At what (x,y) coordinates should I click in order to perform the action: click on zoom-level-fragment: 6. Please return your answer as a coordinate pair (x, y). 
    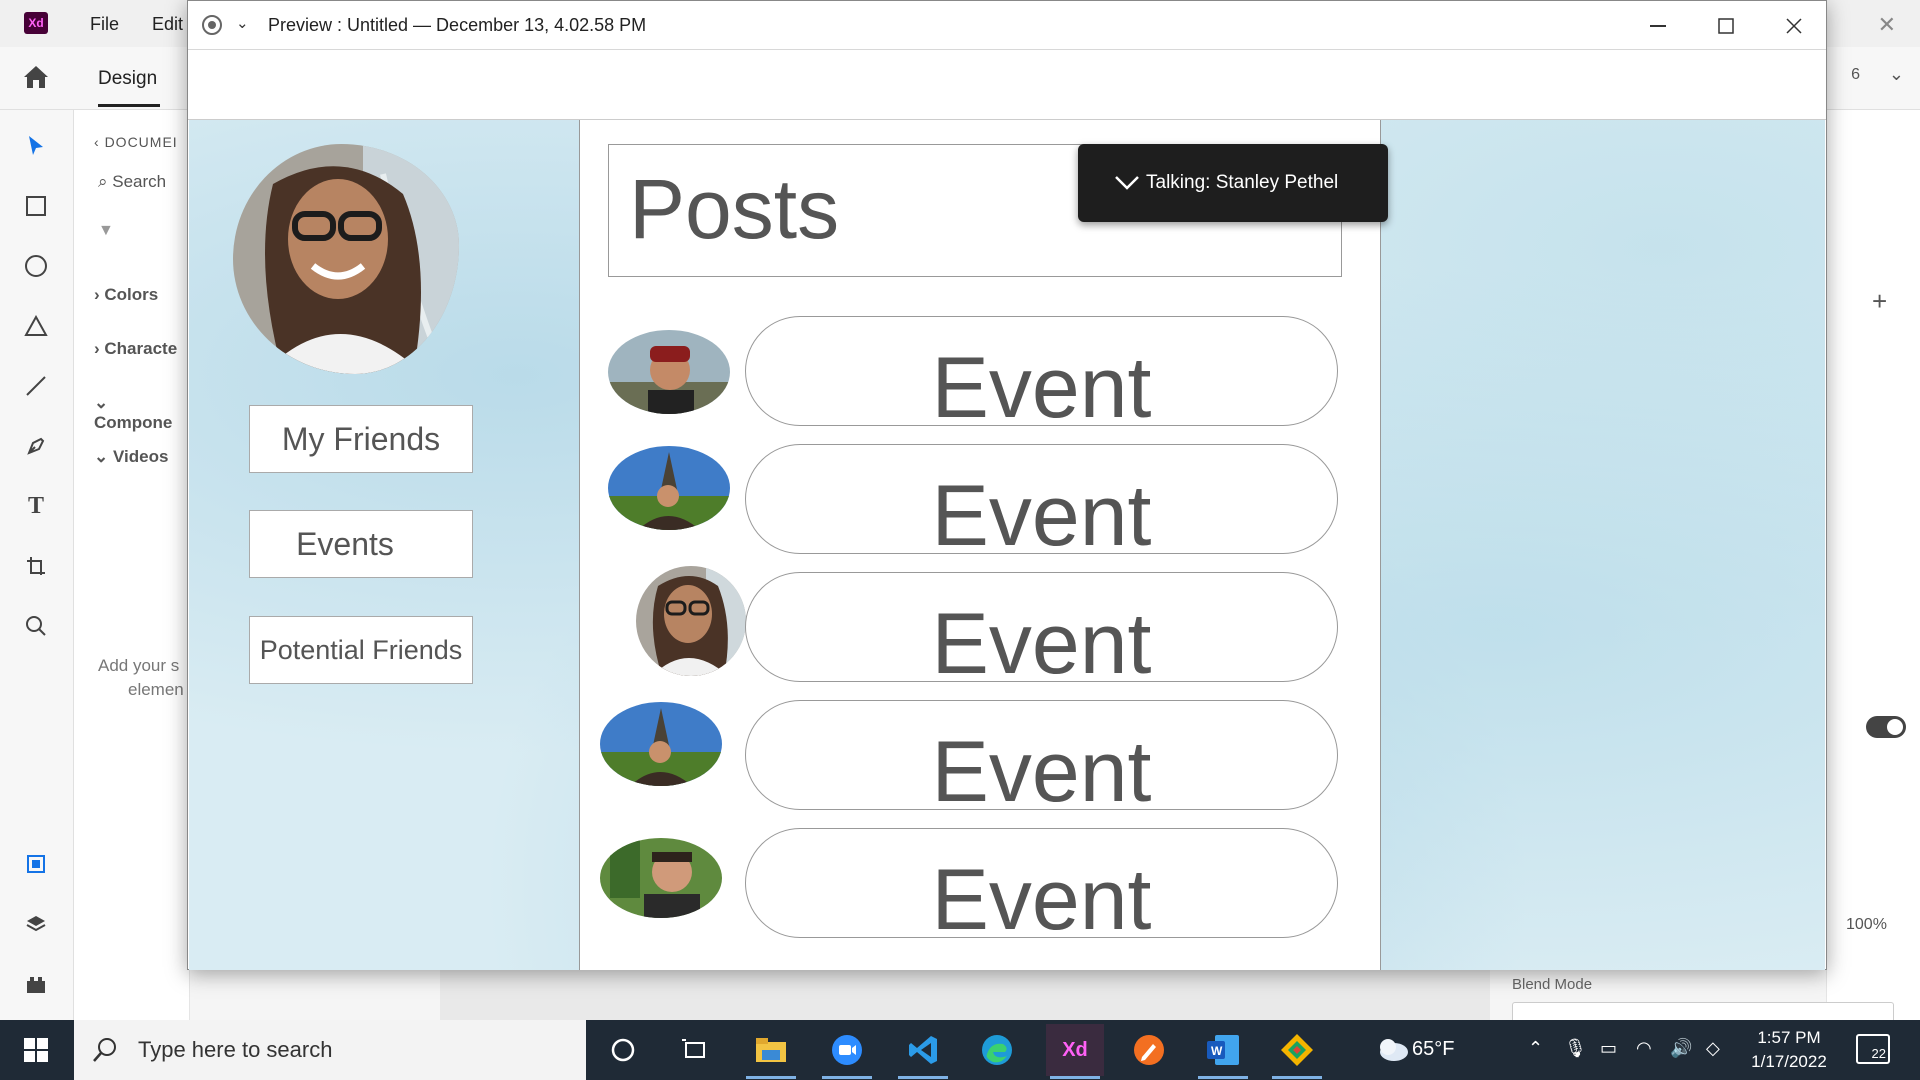
    Looking at the image, I should click on (1855, 75).